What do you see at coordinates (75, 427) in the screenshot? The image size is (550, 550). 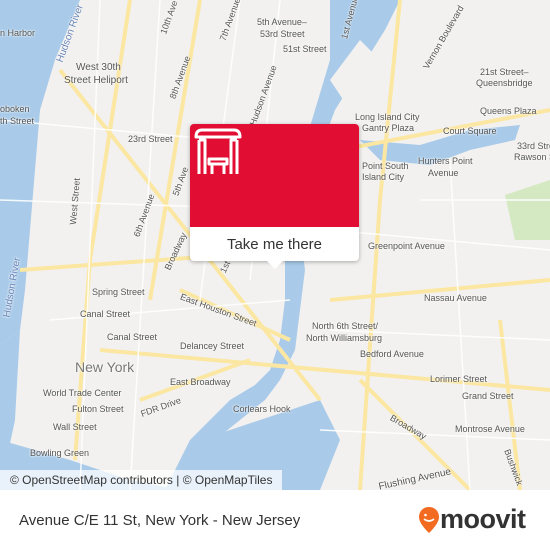 I see `map-label: Wall Street` at bounding box center [75, 427].